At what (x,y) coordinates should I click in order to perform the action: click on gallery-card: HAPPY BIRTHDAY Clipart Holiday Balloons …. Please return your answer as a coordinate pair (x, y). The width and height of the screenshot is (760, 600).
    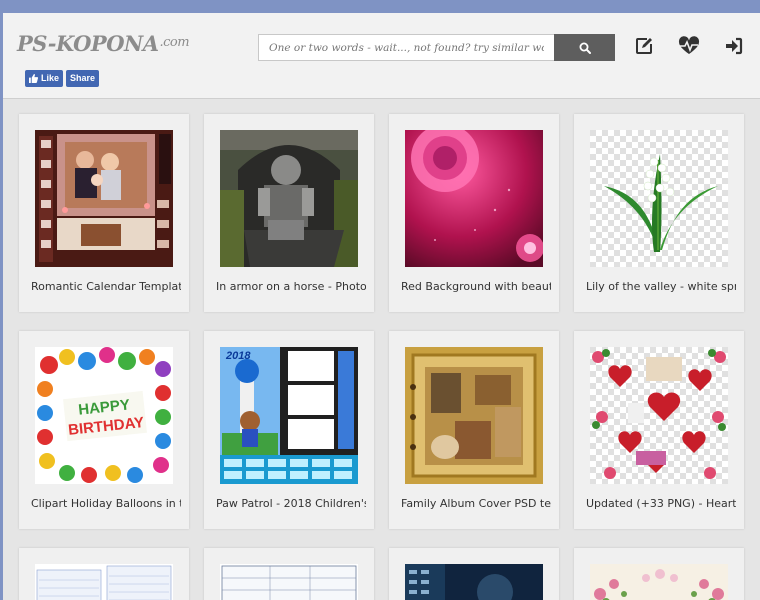
    Looking at the image, I should click on (104, 430).